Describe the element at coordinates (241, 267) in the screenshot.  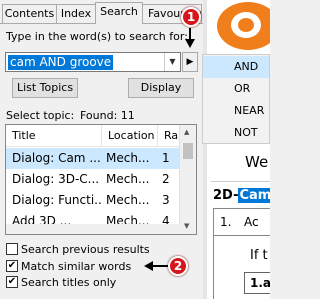
I see `step-body: If t 1.a.` at that location.